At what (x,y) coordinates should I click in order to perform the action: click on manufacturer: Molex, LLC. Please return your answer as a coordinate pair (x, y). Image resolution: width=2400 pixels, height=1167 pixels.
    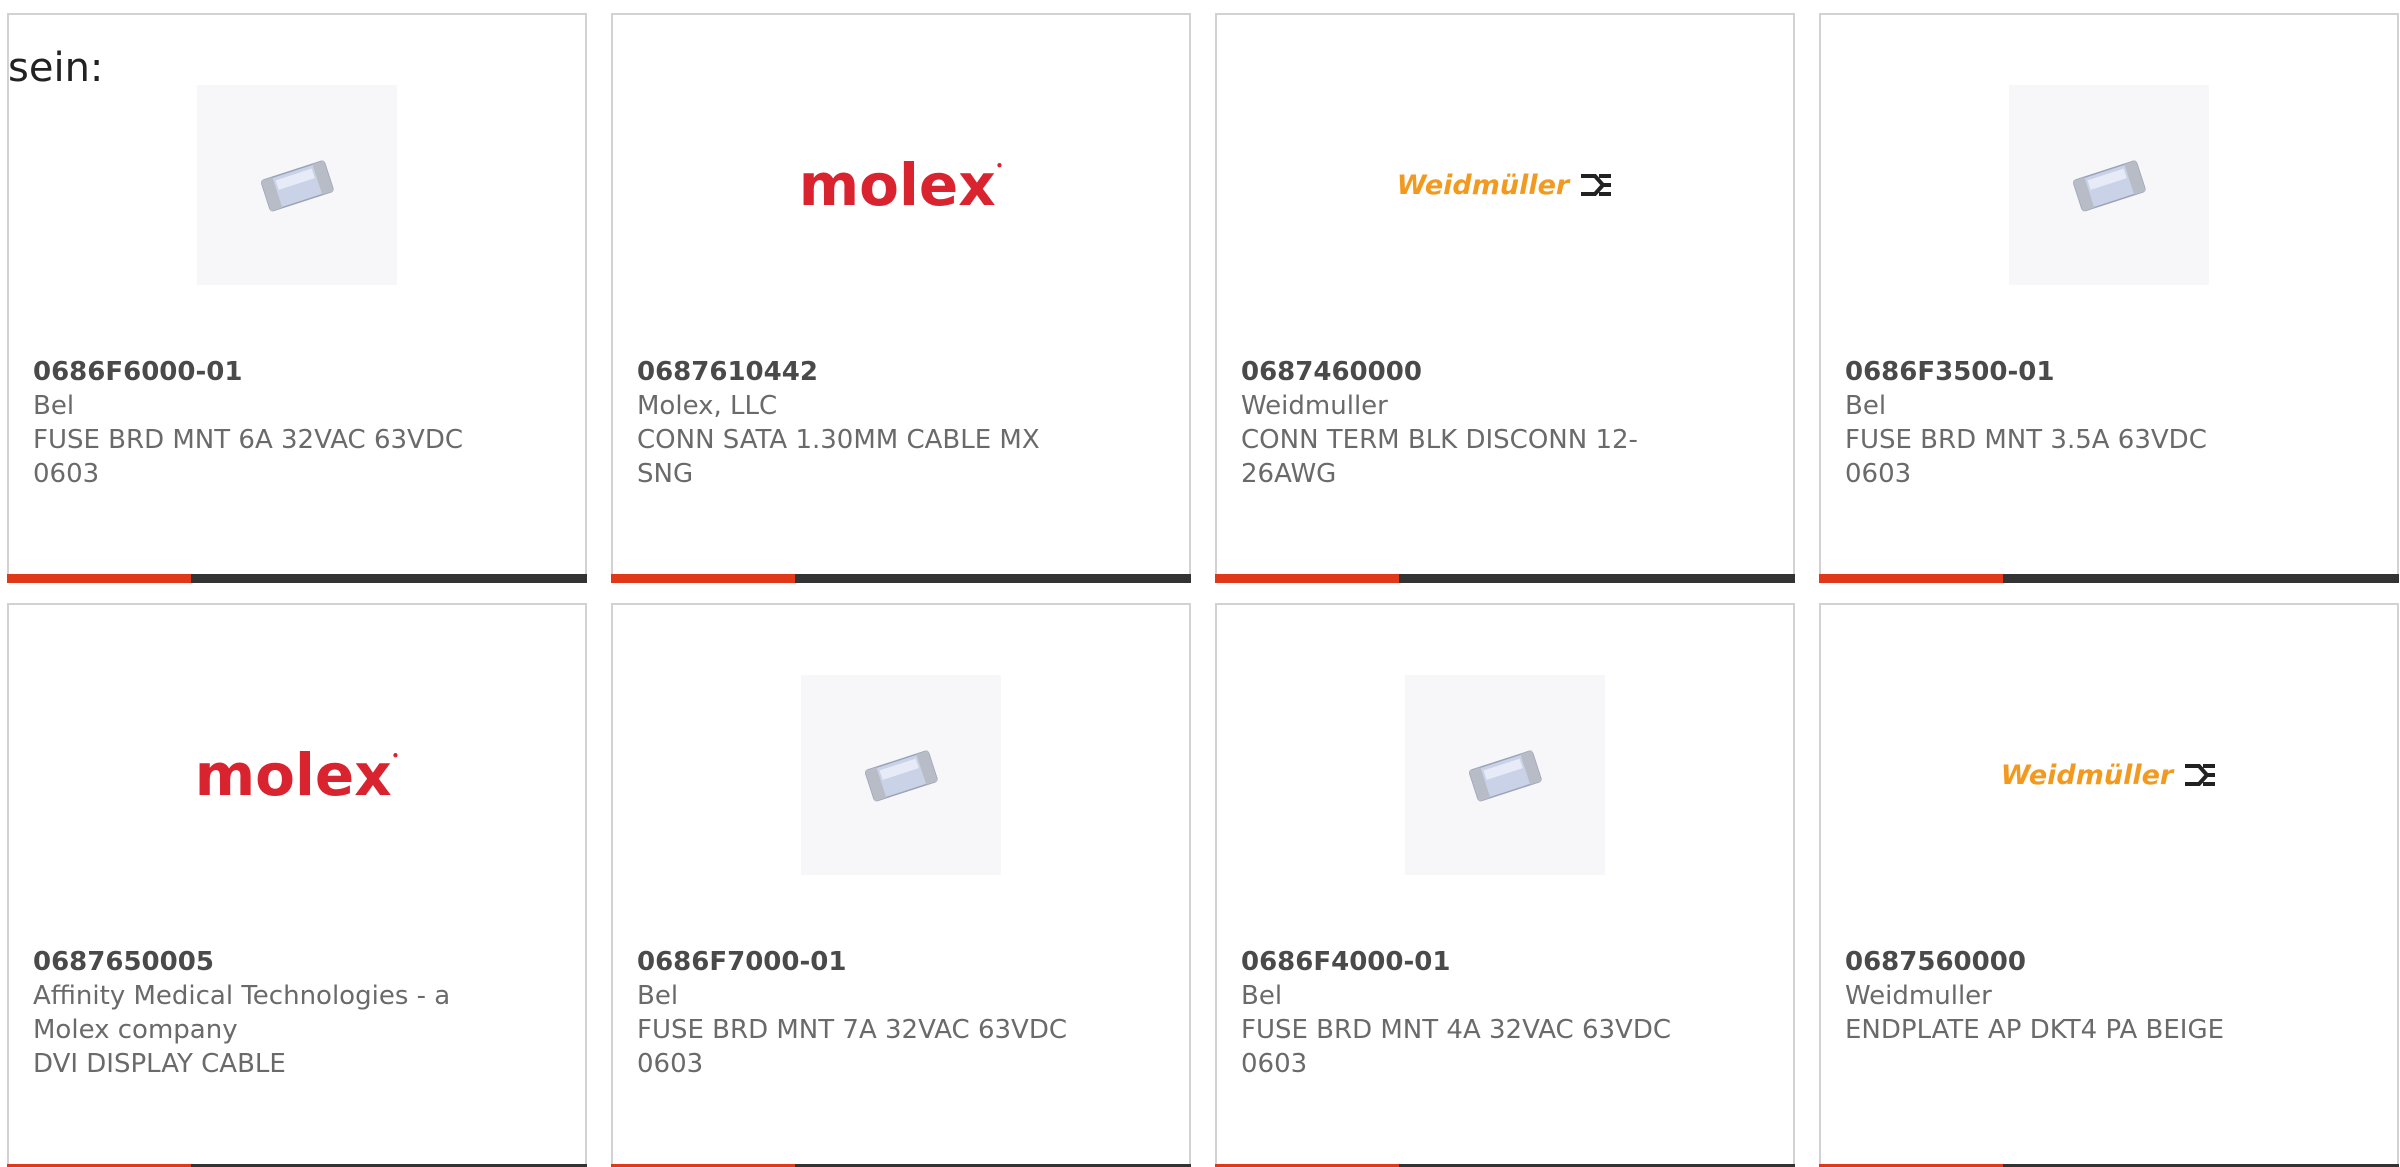
    Looking at the image, I should click on (707, 406).